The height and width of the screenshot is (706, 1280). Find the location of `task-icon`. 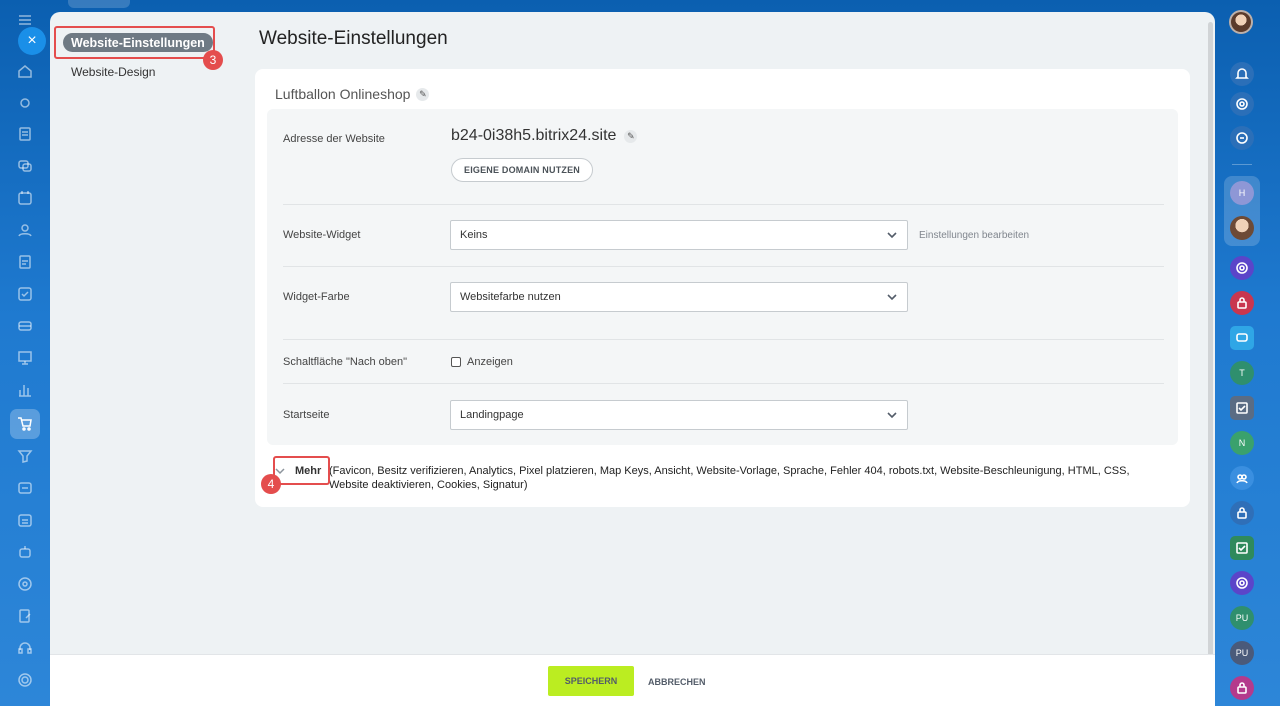

task-icon is located at coordinates (1242, 408).